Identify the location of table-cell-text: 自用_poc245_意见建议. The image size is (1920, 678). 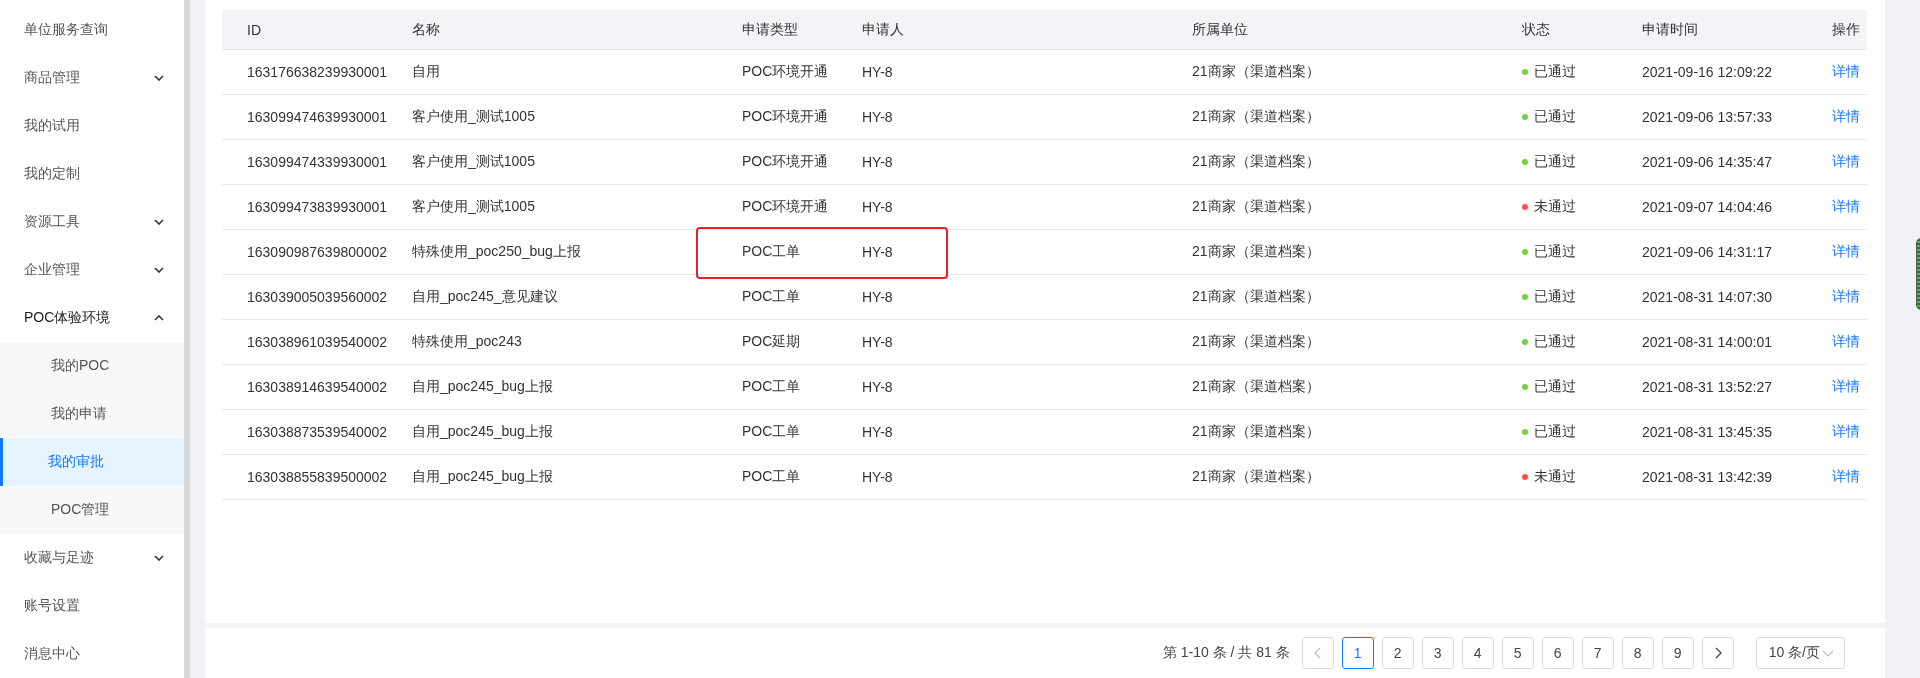
(485, 297).